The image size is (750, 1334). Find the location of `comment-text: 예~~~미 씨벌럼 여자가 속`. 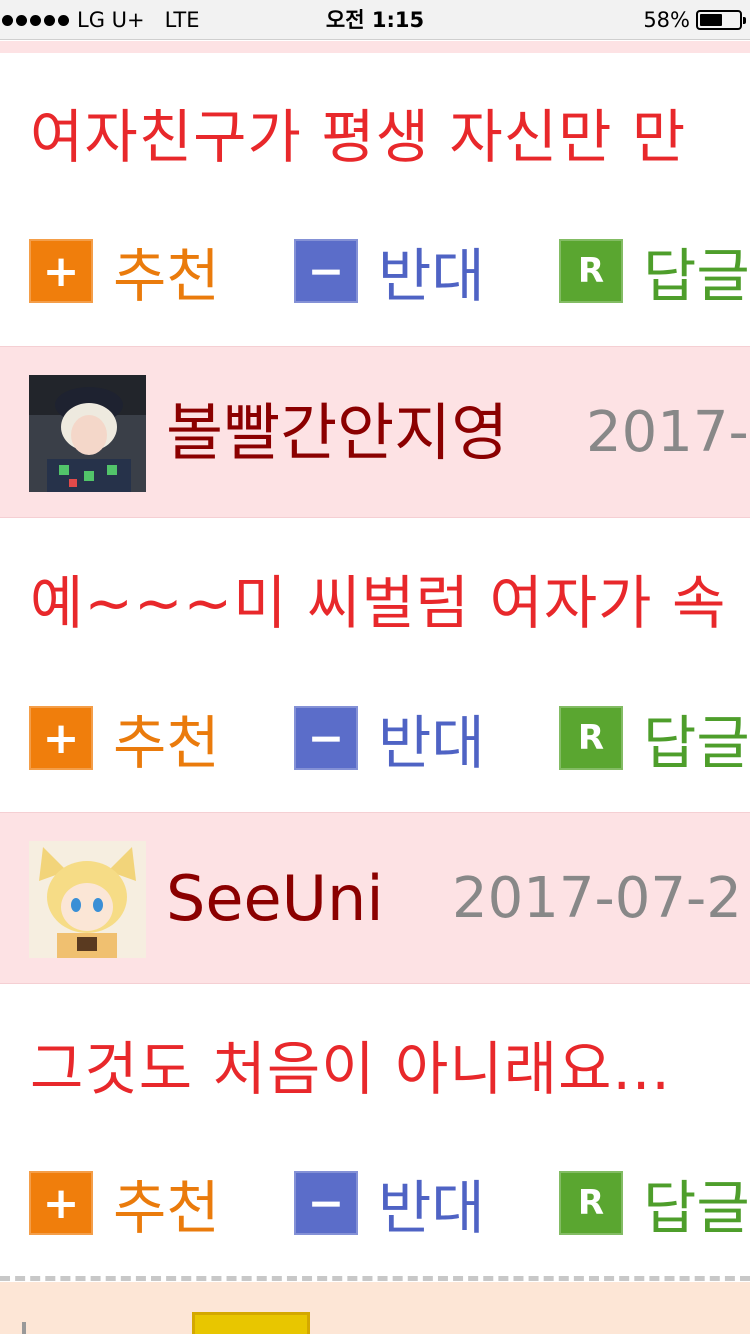

comment-text: 예~~~미 씨벌럼 여자가 속 is located at coordinates (378, 598).